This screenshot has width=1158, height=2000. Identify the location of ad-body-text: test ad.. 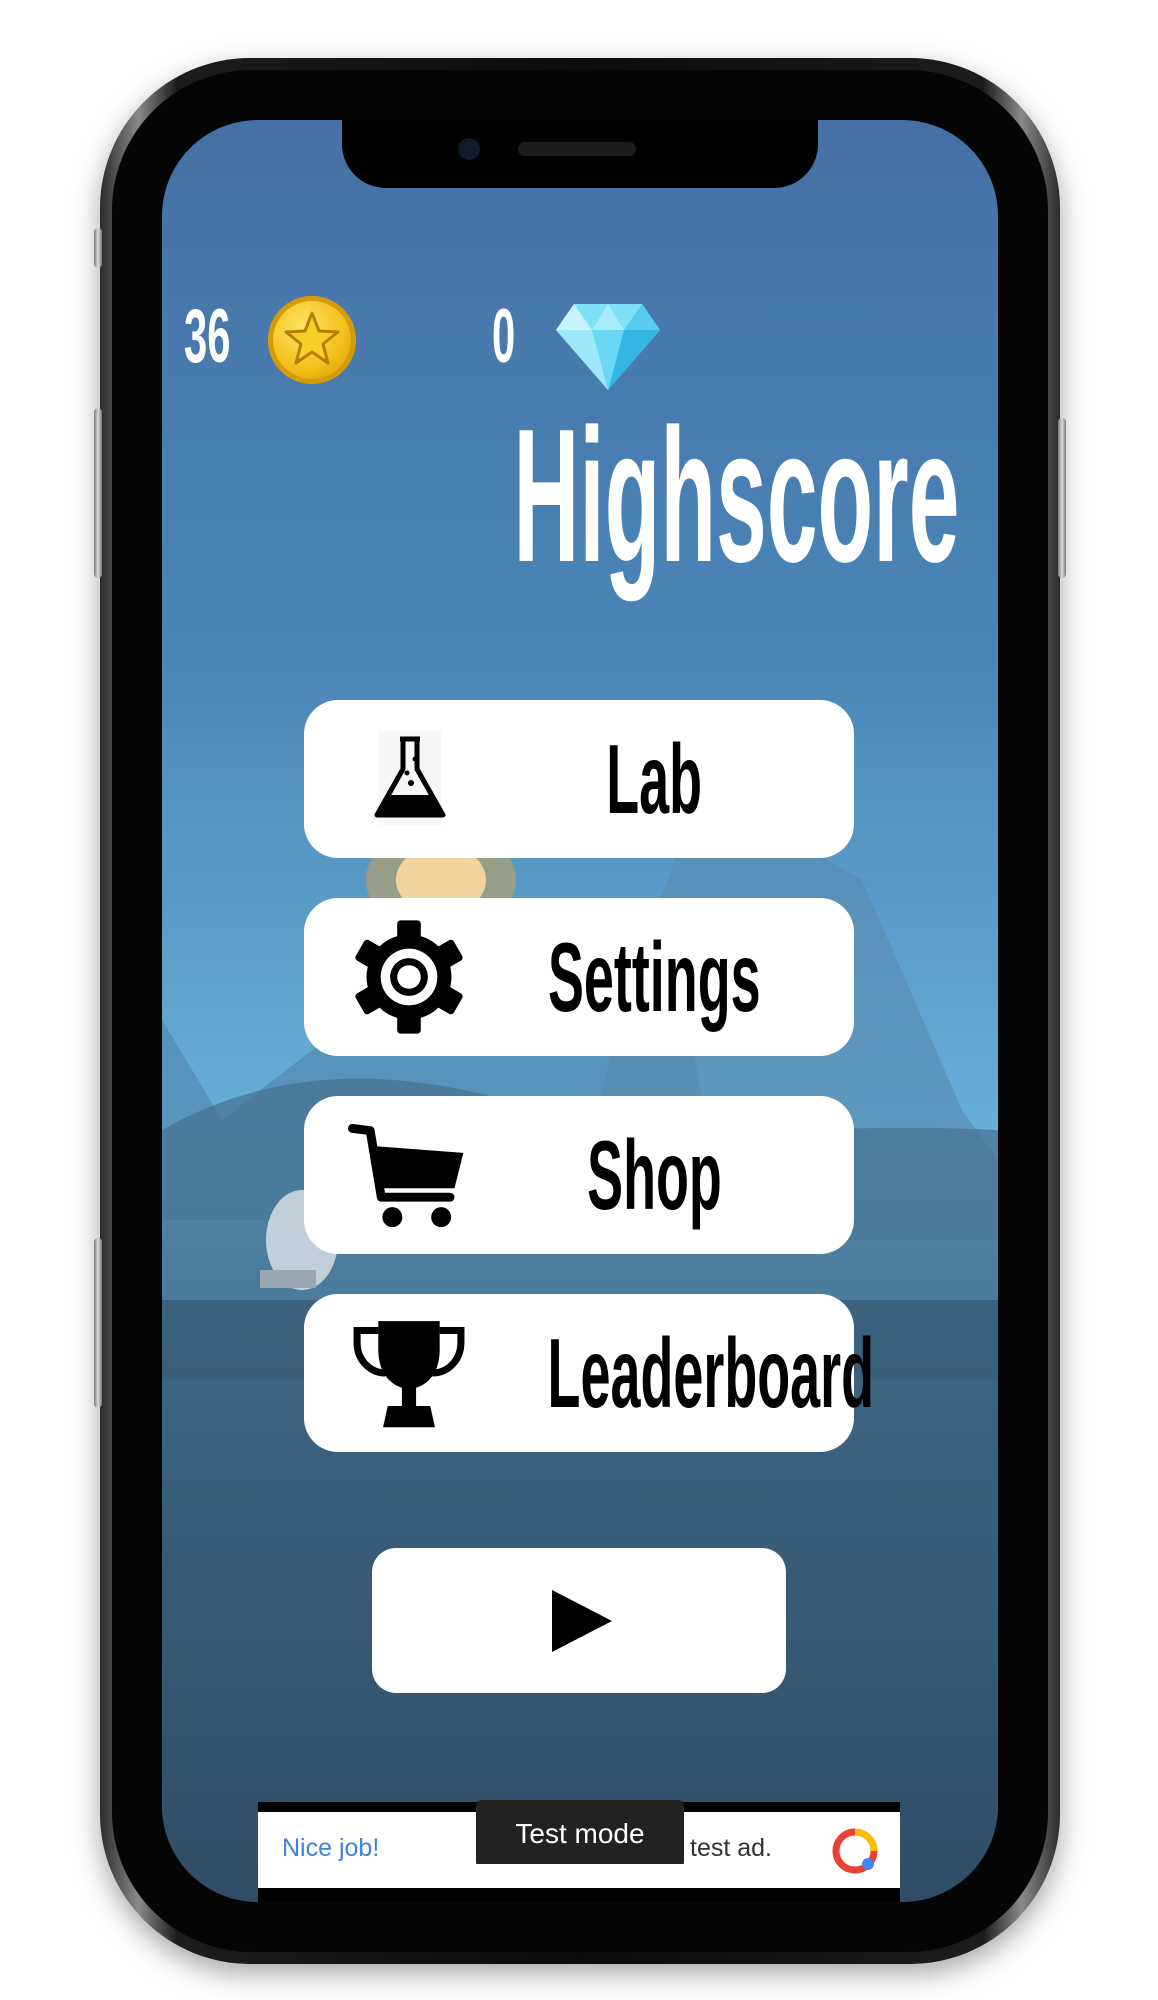
(731, 1848).